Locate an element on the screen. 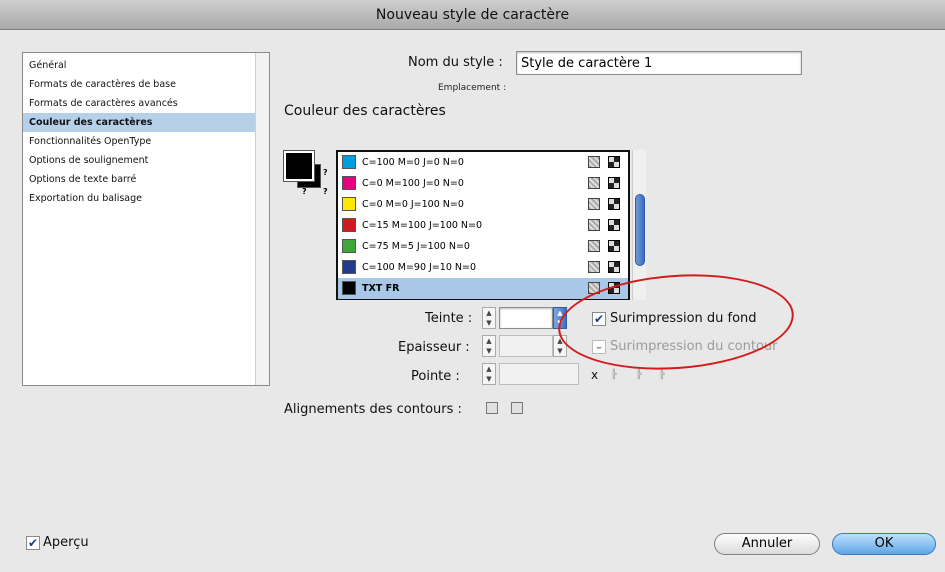 This screenshot has height=572, width=945. category-item-tag-export: Exportation du balisage is located at coordinates (139, 198).